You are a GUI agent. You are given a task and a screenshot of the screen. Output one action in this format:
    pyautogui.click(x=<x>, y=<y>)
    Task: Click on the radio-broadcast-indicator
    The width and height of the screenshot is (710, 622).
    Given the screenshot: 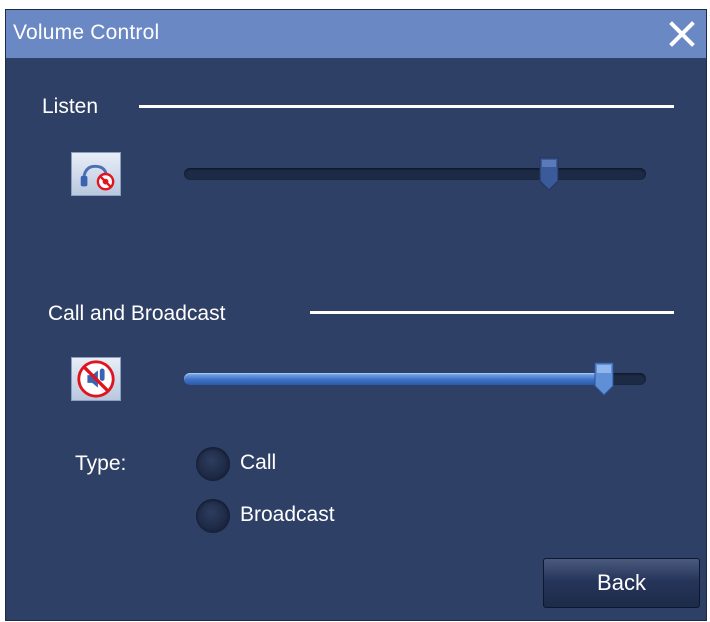 What is the action you would take?
    pyautogui.click(x=213, y=516)
    